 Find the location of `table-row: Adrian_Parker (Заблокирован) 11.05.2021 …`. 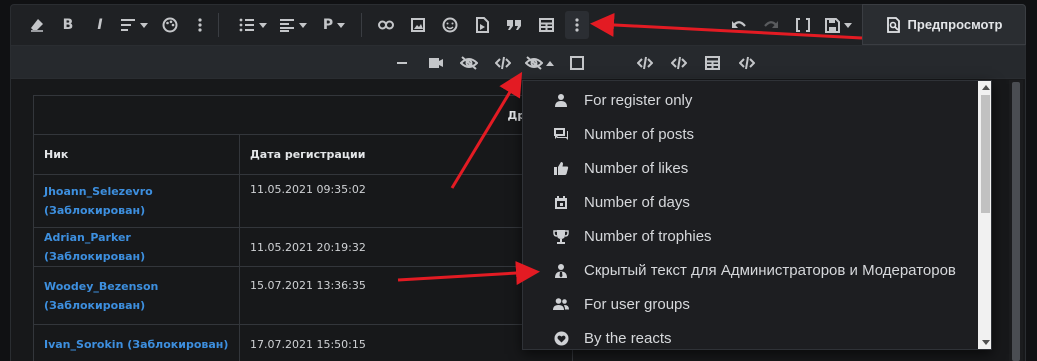

table-row: Adrian_Parker (Заблокирован) 11.05.2021 … is located at coordinates (303, 247).